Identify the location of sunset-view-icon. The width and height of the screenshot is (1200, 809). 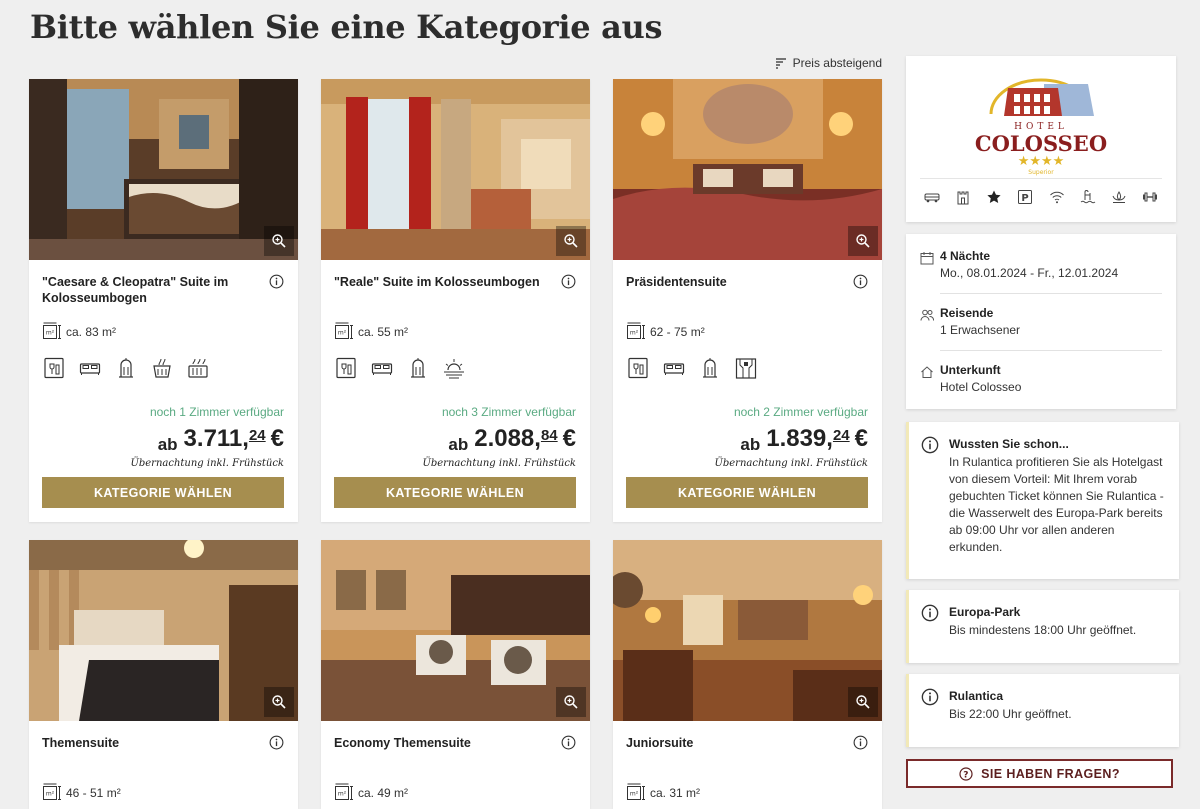
(454, 368).